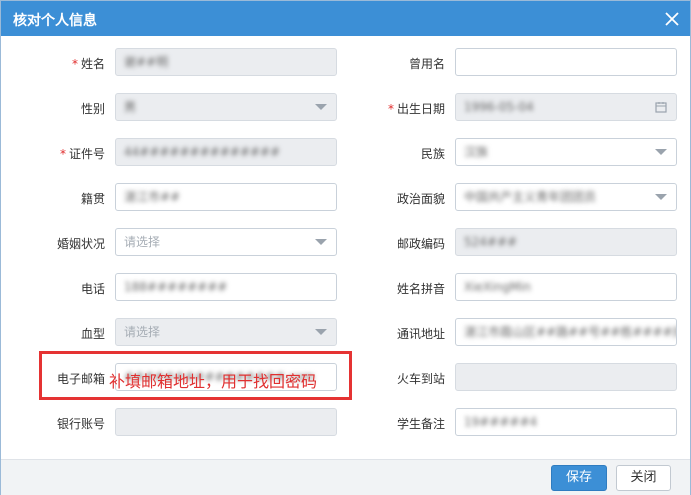 The height and width of the screenshot is (495, 691). What do you see at coordinates (420, 424) in the screenshot?
I see `note-label: 学生备注` at bounding box center [420, 424].